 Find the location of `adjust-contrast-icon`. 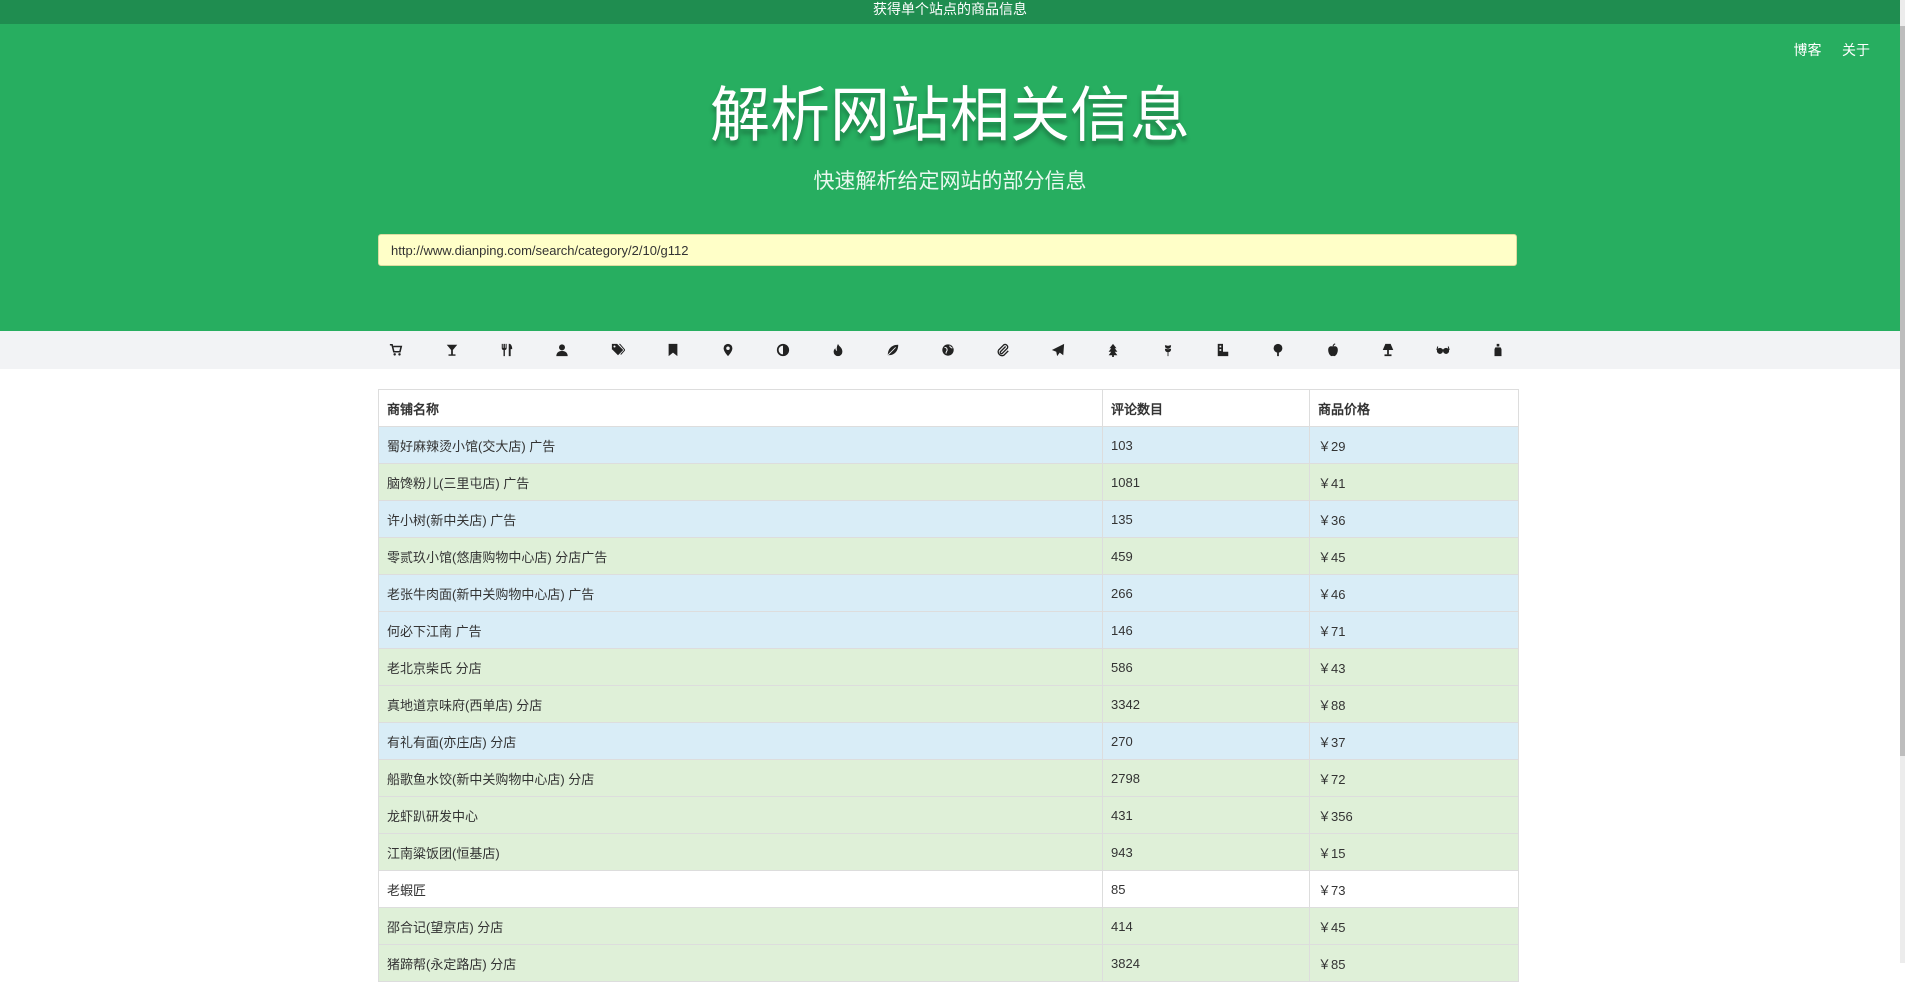

adjust-contrast-icon is located at coordinates (783, 350).